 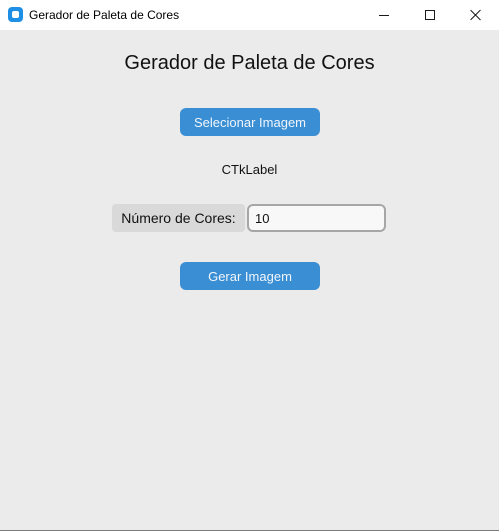 What do you see at coordinates (15, 14) in the screenshot?
I see `app-icon` at bounding box center [15, 14].